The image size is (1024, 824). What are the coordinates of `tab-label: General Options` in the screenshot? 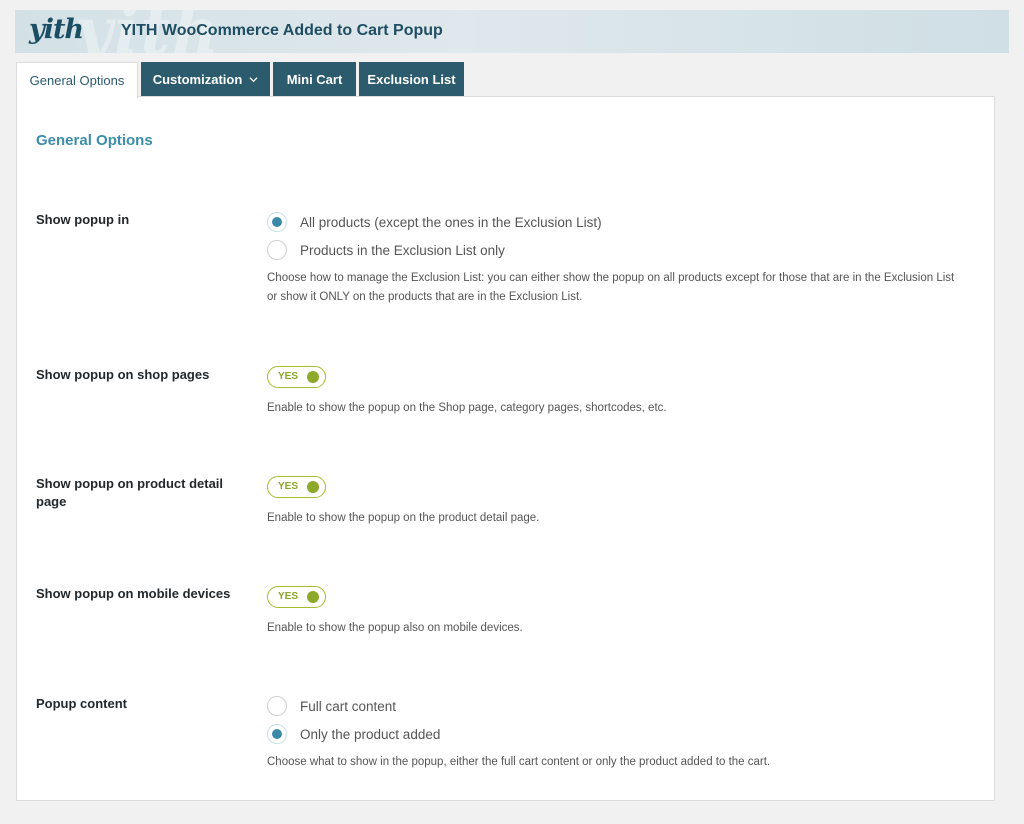 It's located at (77, 80).